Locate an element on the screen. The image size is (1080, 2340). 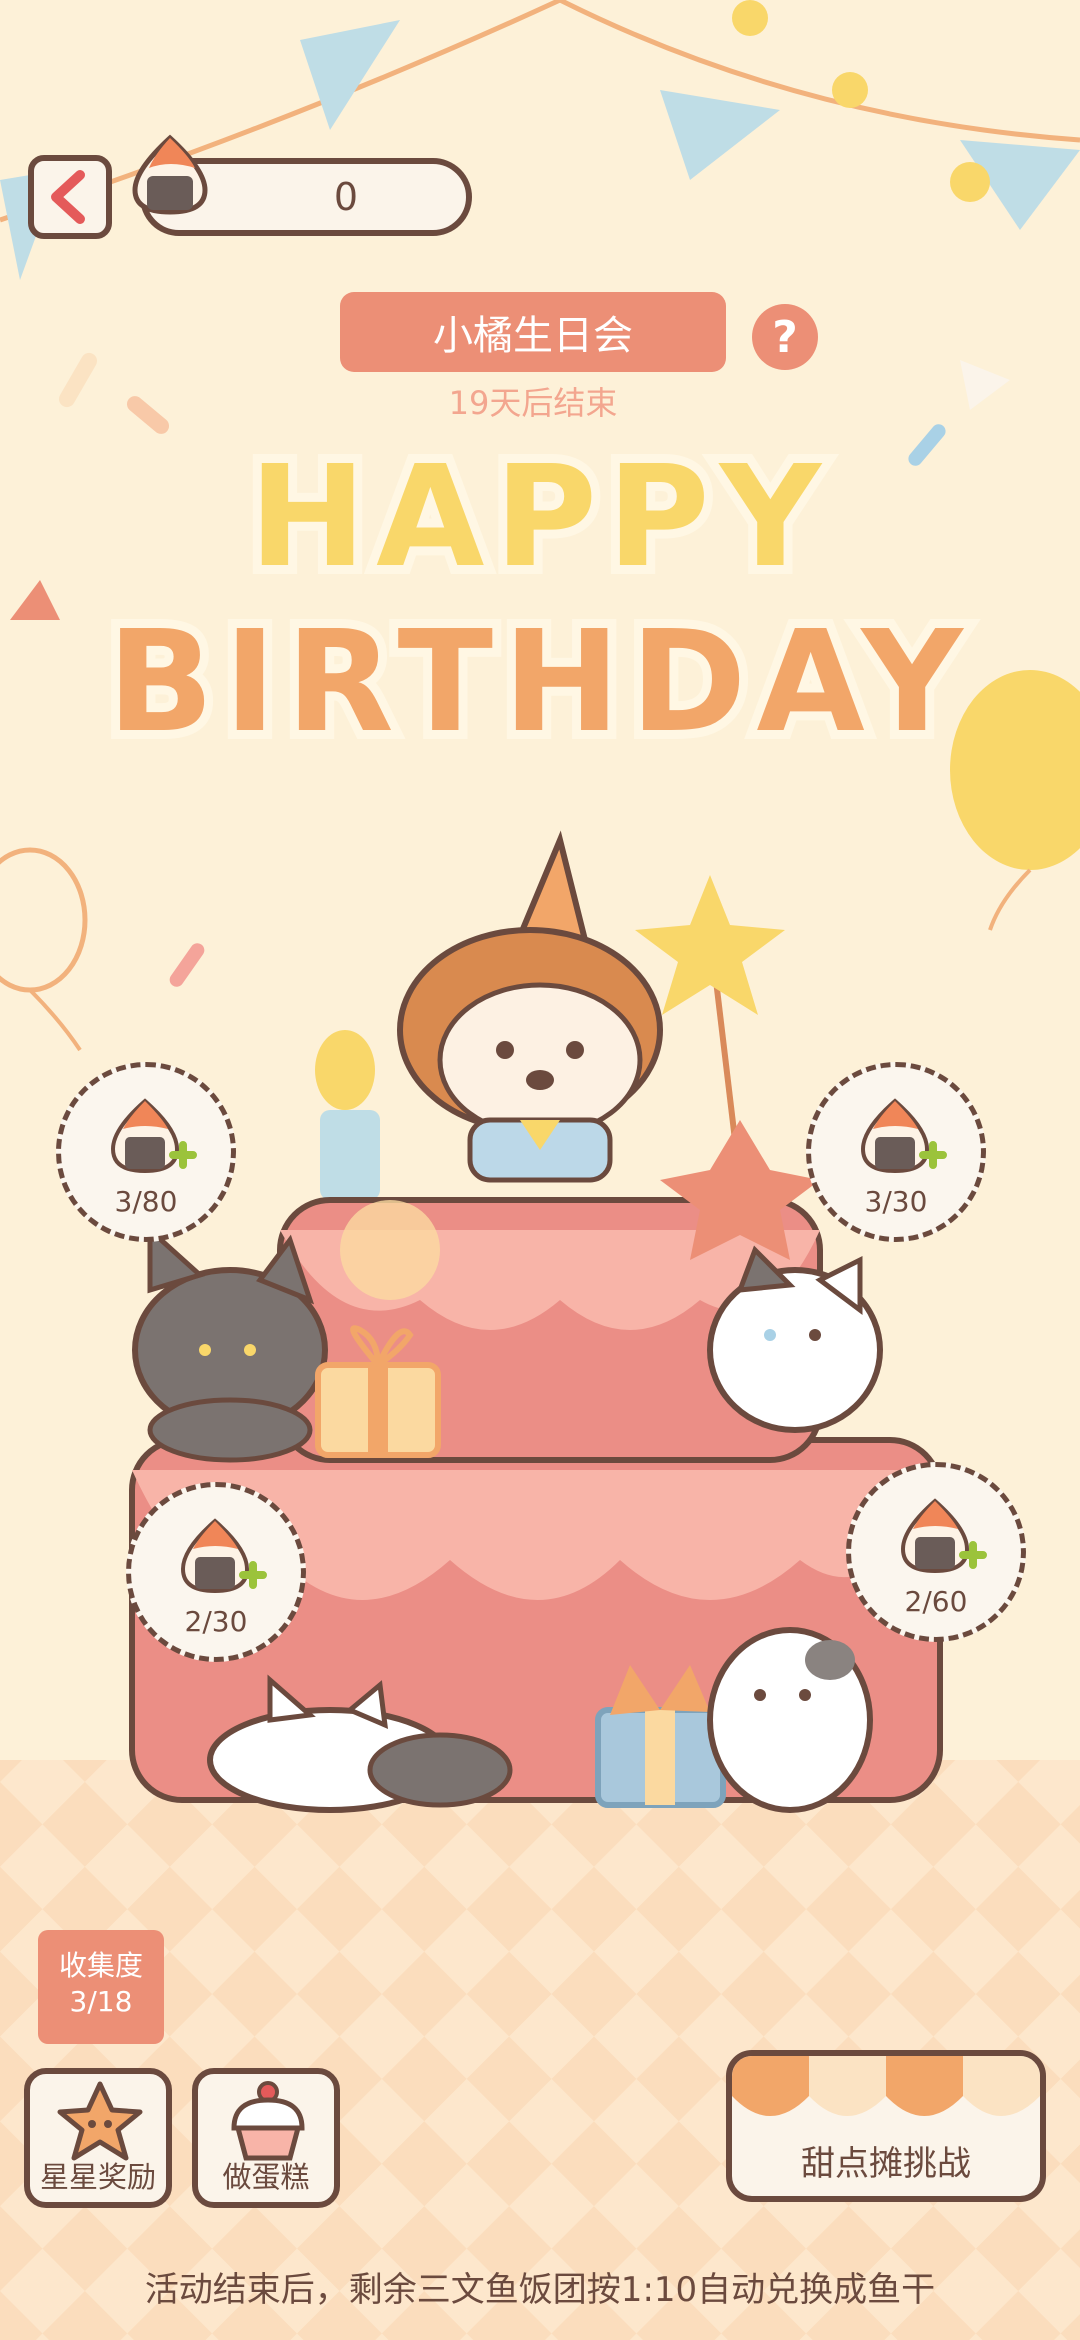
collection-progress: 收集度 3/18 is located at coordinates (101, 1987).